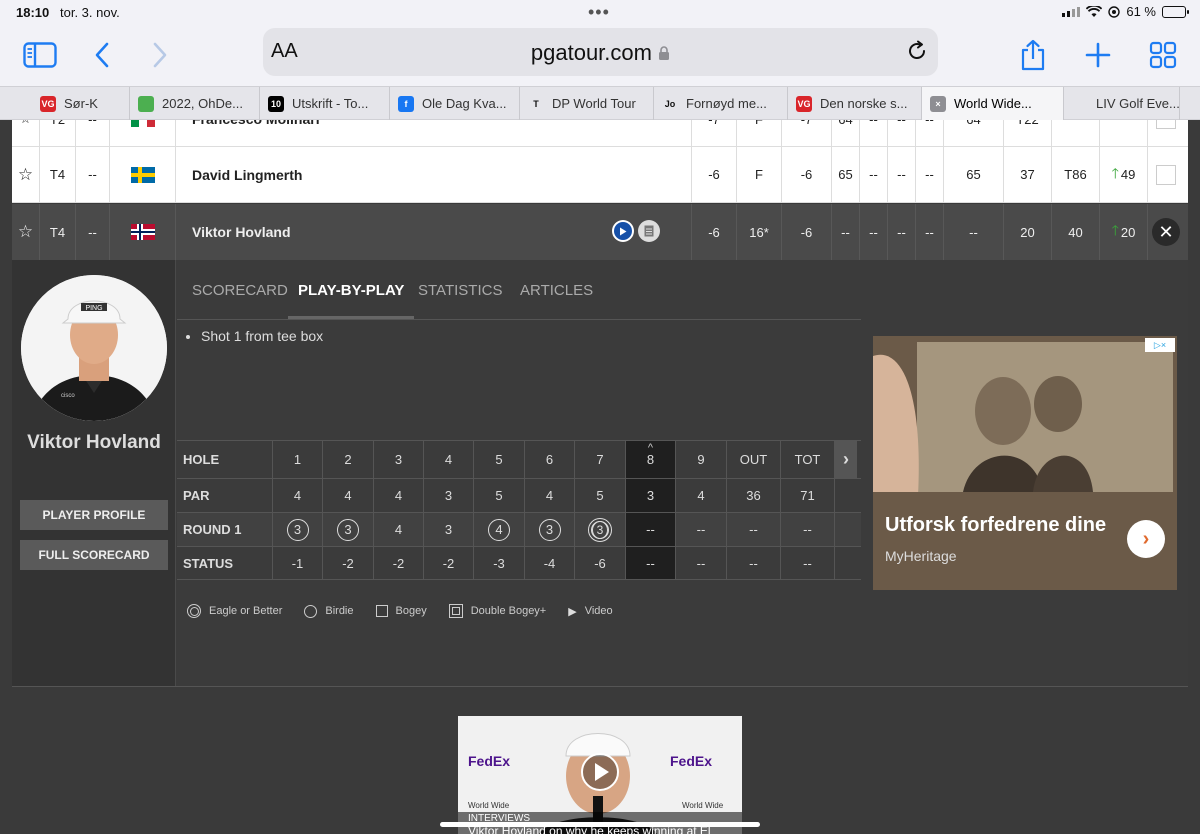 This screenshot has width=1200, height=834. What do you see at coordinates (600, 824) in the screenshot?
I see `home-indicator` at bounding box center [600, 824].